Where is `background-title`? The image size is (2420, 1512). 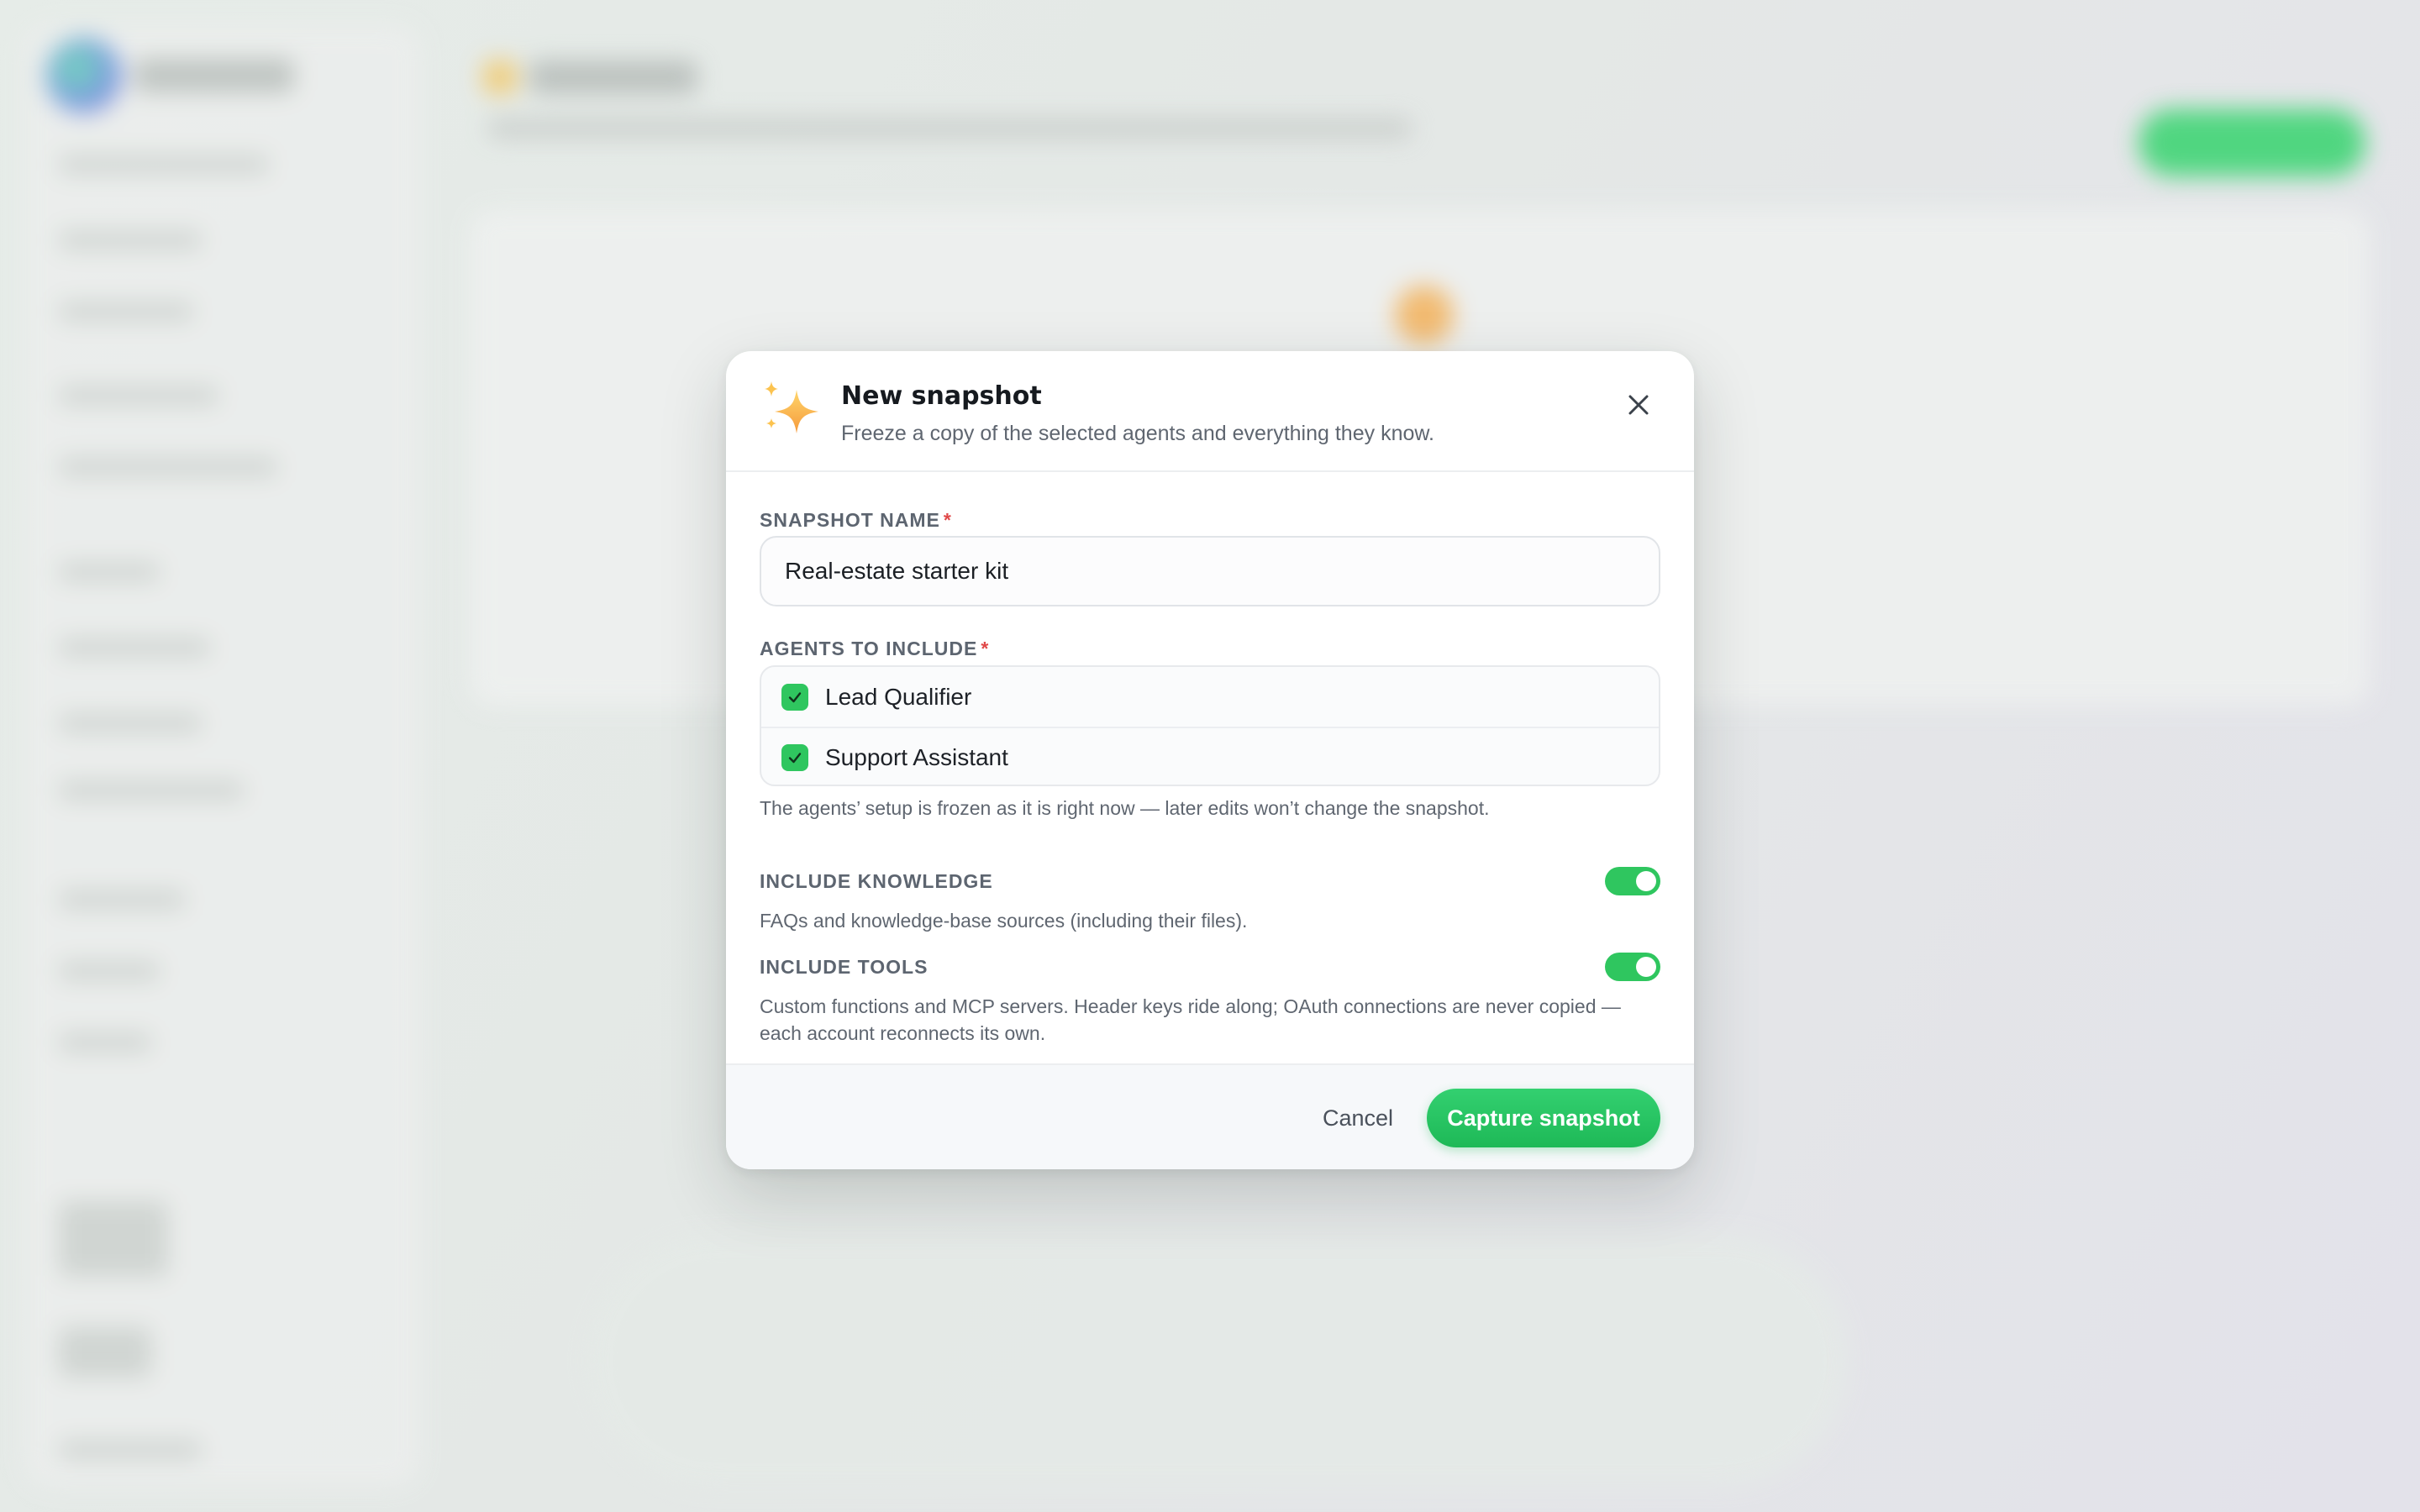
background-title is located at coordinates (613, 77).